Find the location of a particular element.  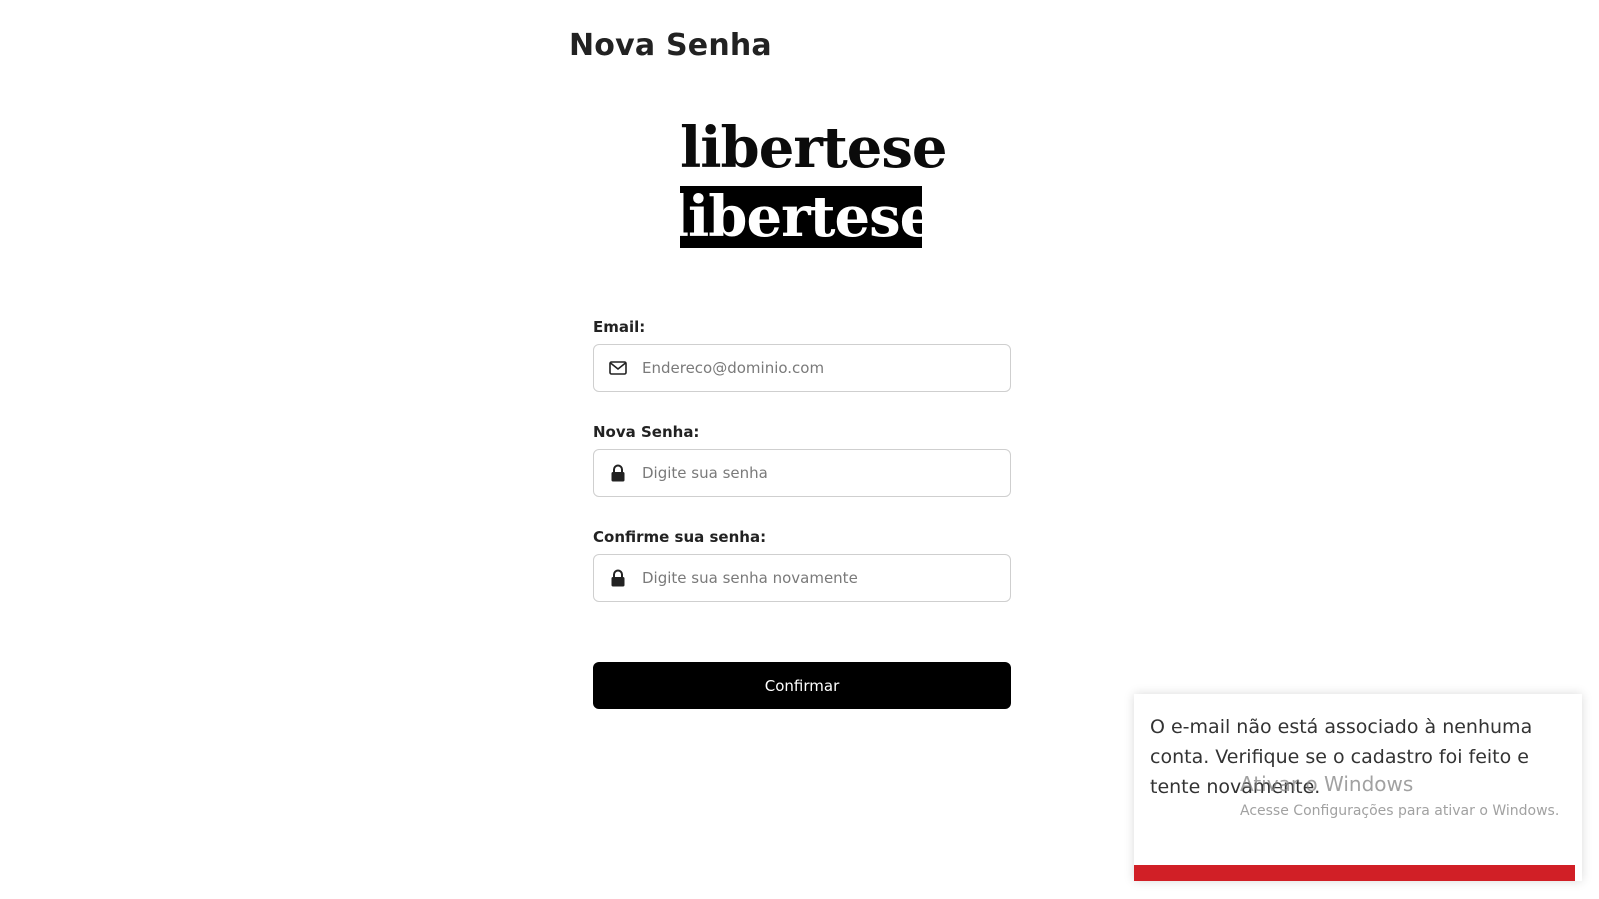

reset-password-form: Email: Nova Senha: Confirme sua senh is located at coordinates (802, 475).